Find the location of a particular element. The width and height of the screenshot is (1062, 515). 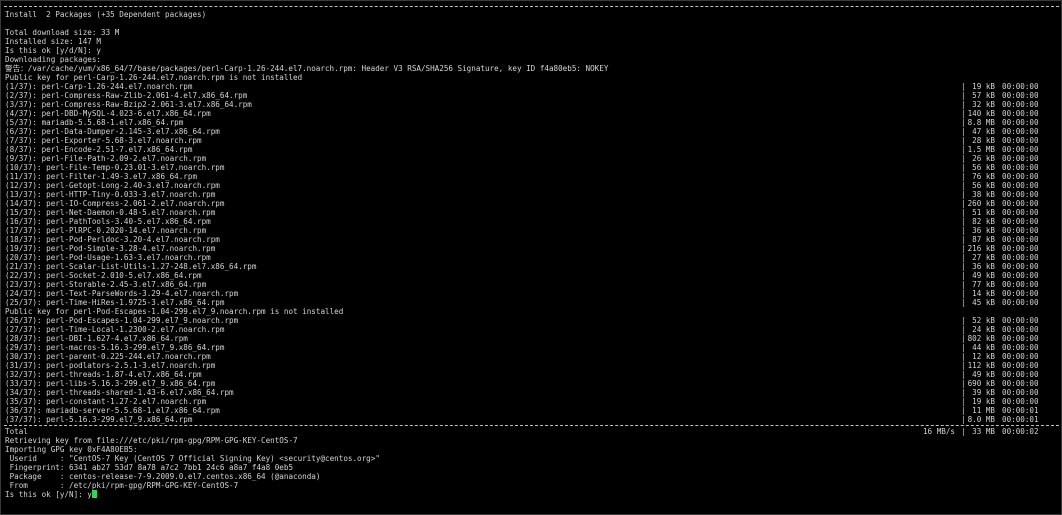

package-size: 87 kB is located at coordinates (983, 239).